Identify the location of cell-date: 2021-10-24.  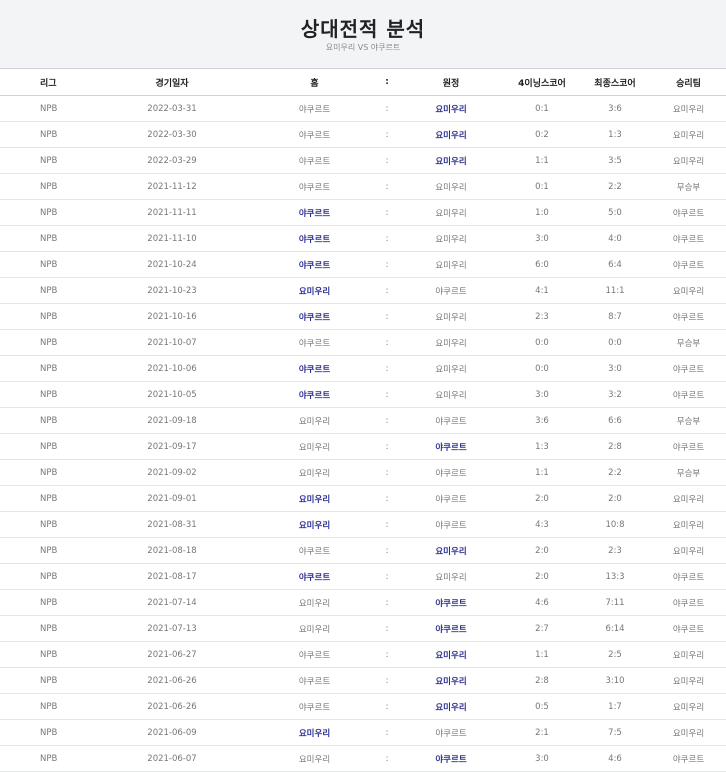
(172, 264).